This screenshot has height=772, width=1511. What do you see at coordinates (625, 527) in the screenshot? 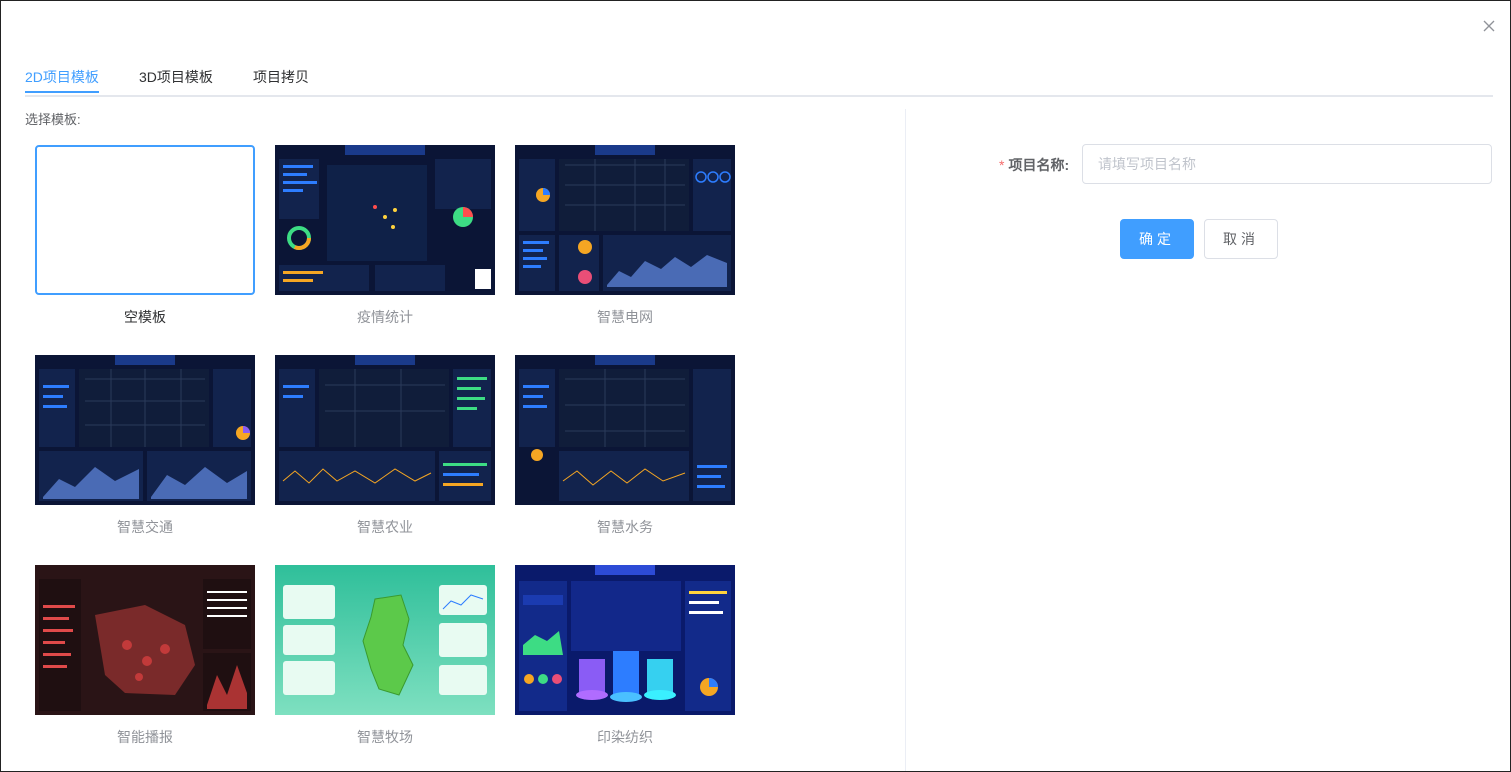
I see `template-name: 智慧水务` at bounding box center [625, 527].